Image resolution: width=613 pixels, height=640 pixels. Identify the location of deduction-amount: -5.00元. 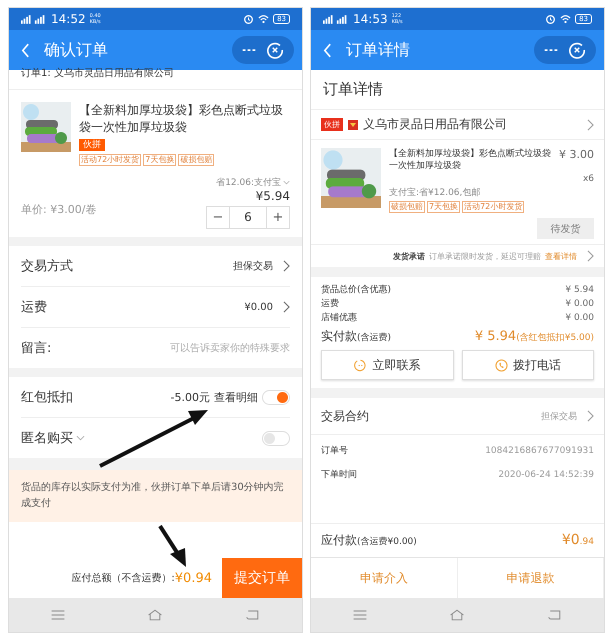
(190, 397).